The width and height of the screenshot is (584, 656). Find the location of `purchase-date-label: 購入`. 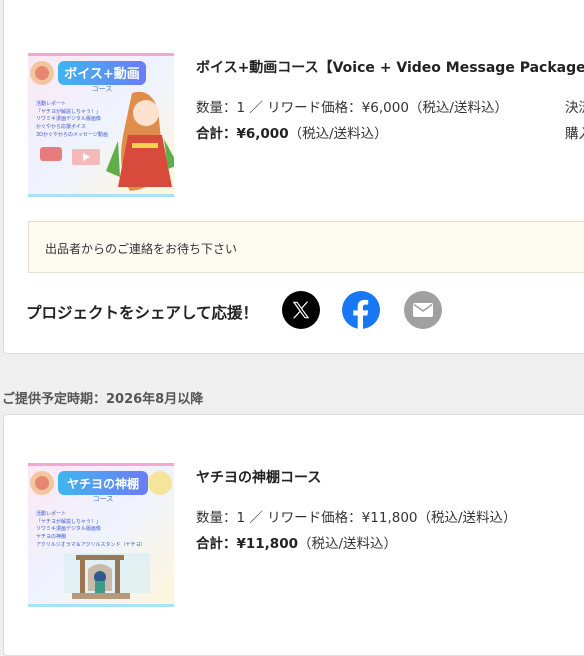

purchase-date-label: 購入 is located at coordinates (574, 134).